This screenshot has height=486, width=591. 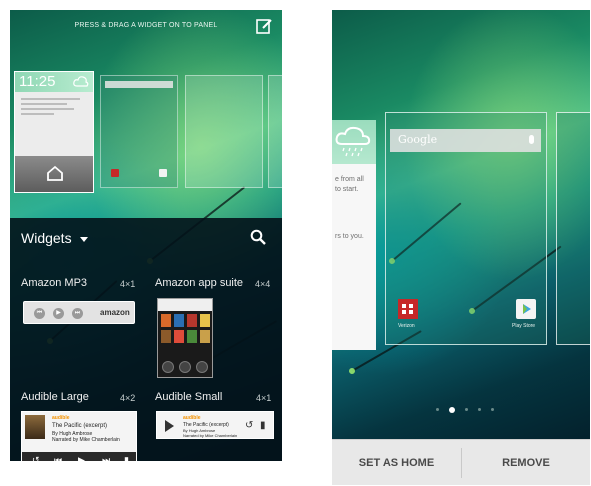 What do you see at coordinates (452, 410) in the screenshot?
I see `page-dot-active` at bounding box center [452, 410].